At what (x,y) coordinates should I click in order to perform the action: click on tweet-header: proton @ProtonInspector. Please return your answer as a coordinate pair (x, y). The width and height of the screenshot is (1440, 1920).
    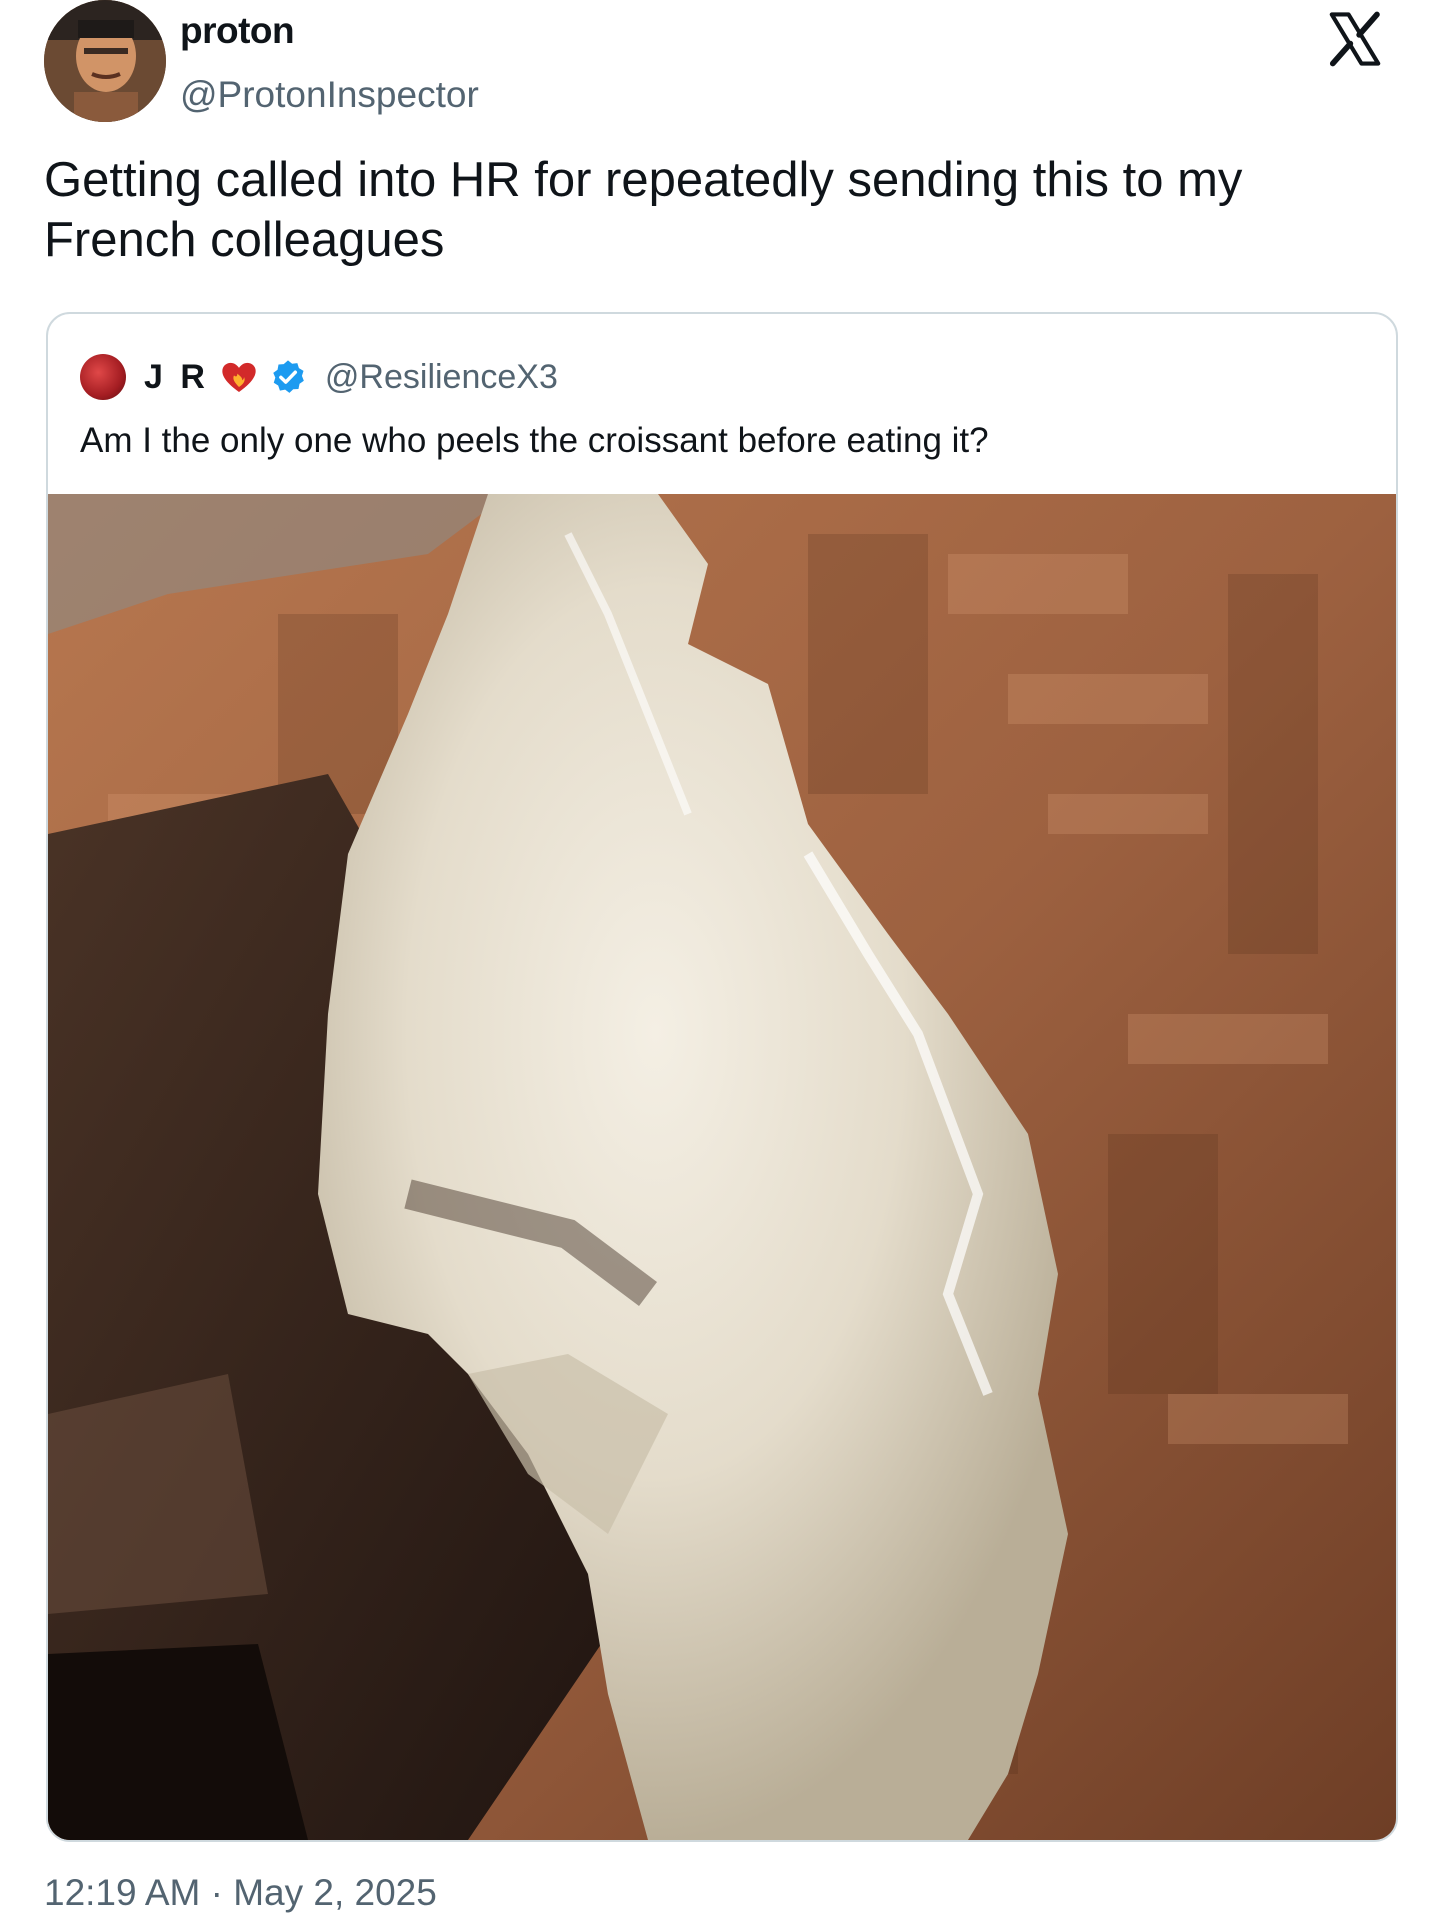
    Looking at the image, I should click on (720, 65).